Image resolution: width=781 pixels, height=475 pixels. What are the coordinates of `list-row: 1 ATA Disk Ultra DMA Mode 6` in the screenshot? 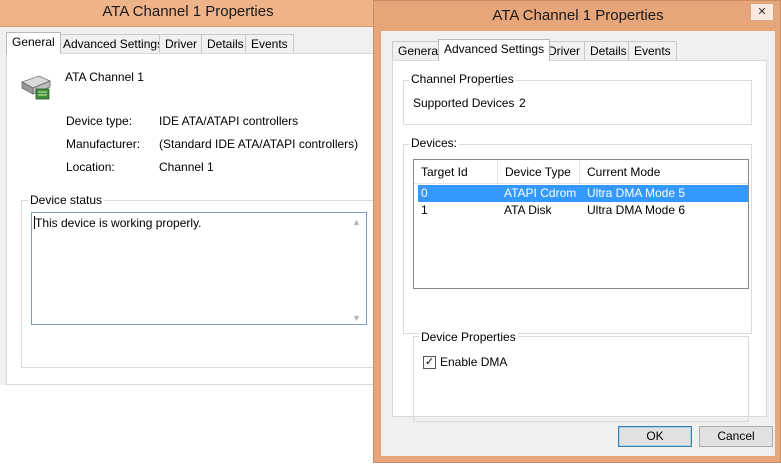 It's located at (583, 210).